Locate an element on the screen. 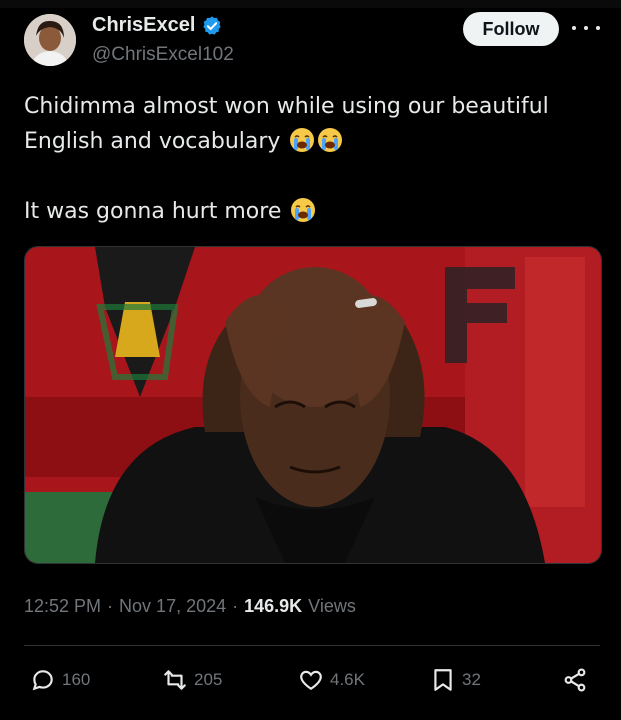 This screenshot has height=720, width=621. bookmark-icon is located at coordinates (443, 680).